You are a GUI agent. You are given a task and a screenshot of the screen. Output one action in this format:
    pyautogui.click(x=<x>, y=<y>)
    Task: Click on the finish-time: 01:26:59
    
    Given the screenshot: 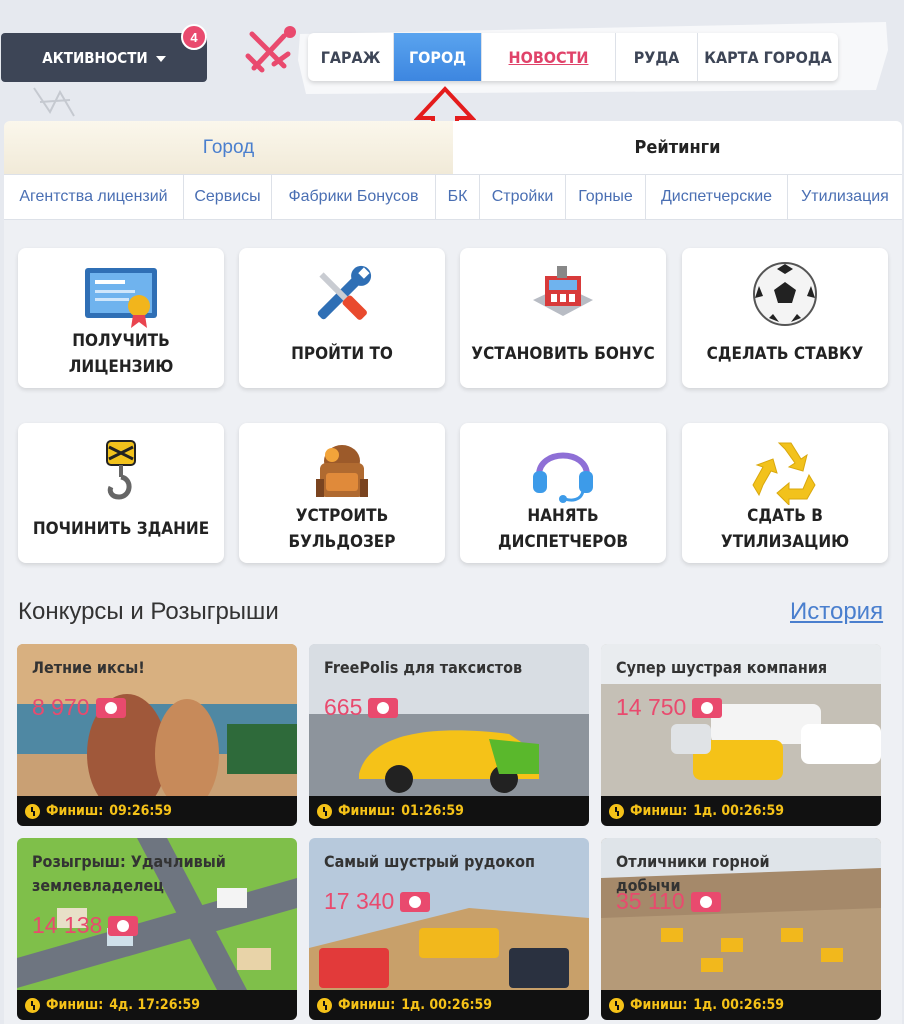 What is the action you would take?
    pyautogui.click(x=432, y=811)
    